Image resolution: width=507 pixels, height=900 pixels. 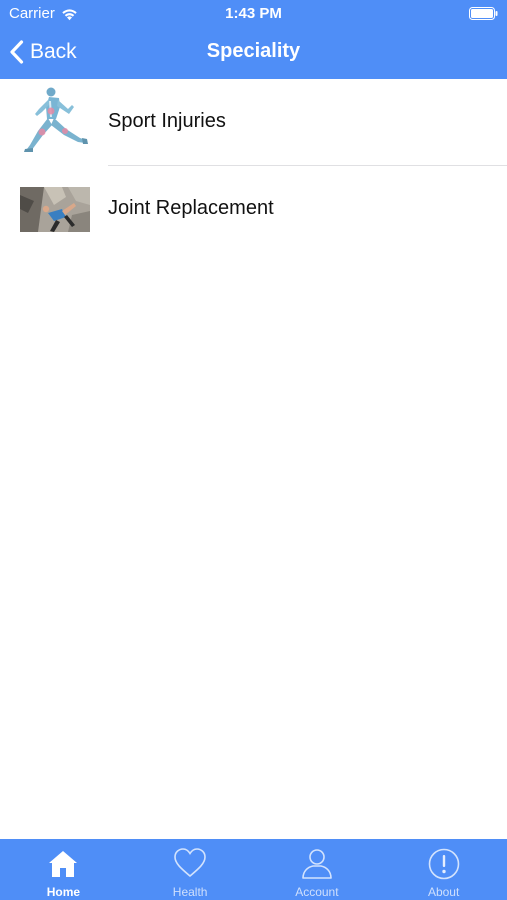 I want to click on heart-icon, so click(x=190, y=863).